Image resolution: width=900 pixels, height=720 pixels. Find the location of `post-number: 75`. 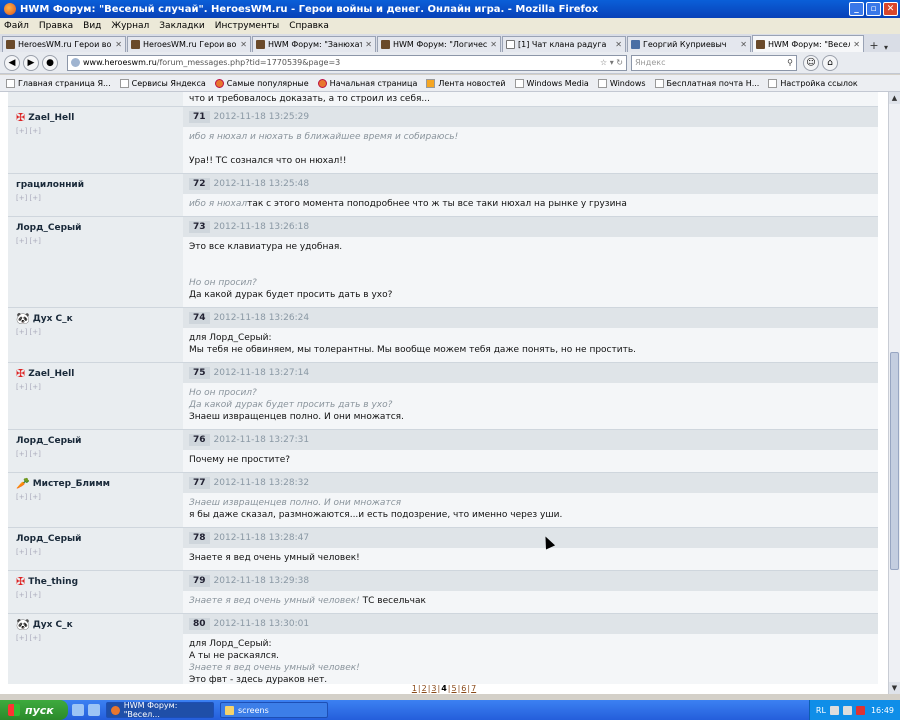

post-number: 75 is located at coordinates (199, 373).